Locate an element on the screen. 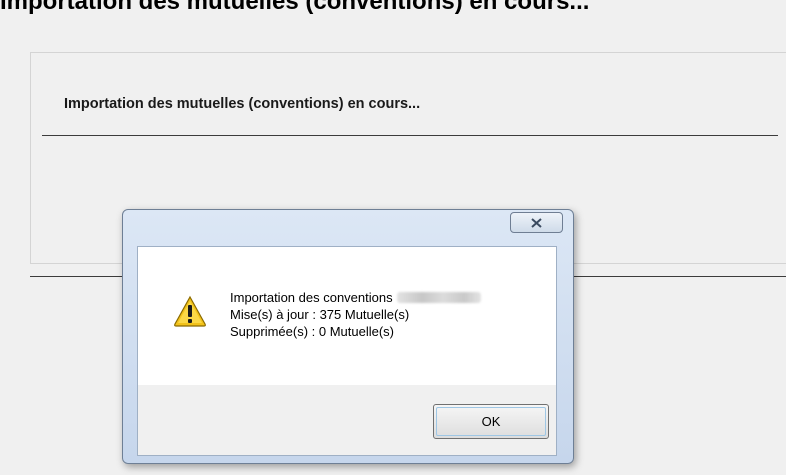 The width and height of the screenshot is (786, 475). message-line-import-text: Importation des conventions is located at coordinates (311, 297).